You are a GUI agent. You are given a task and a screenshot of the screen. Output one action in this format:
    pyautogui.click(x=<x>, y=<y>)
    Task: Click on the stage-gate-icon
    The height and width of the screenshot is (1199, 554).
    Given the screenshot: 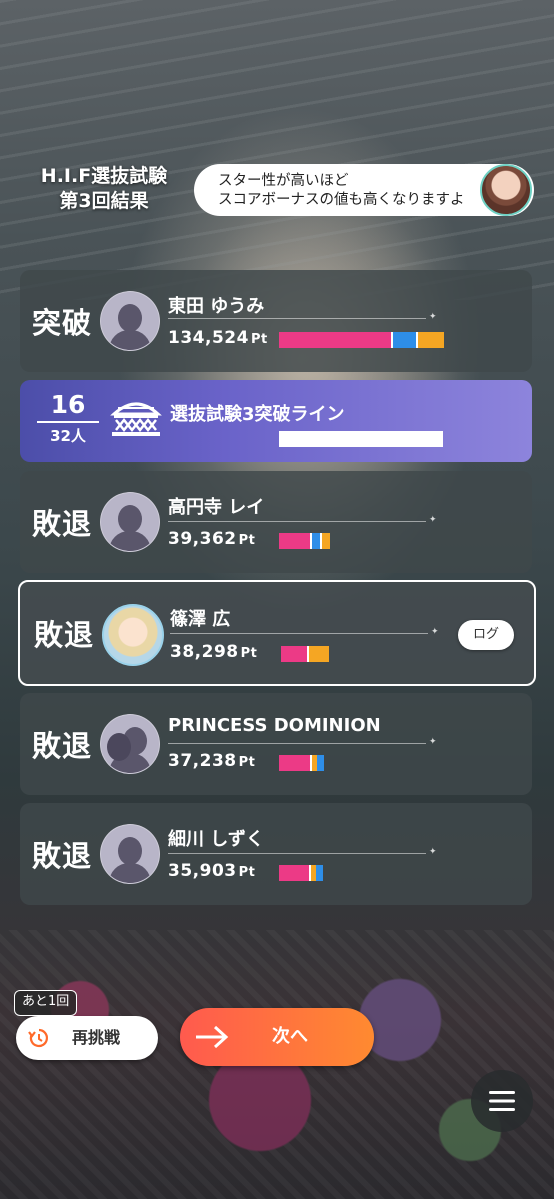 What is the action you would take?
    pyautogui.click(x=136, y=419)
    